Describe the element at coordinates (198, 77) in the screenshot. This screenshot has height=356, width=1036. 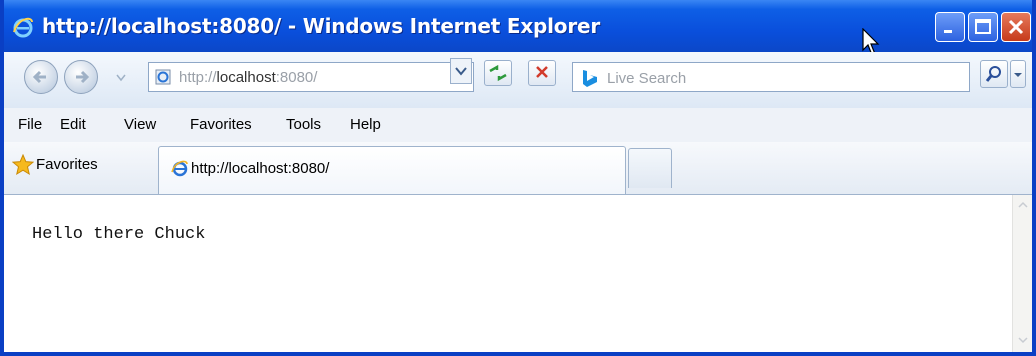
I see `url-scheme: http://` at that location.